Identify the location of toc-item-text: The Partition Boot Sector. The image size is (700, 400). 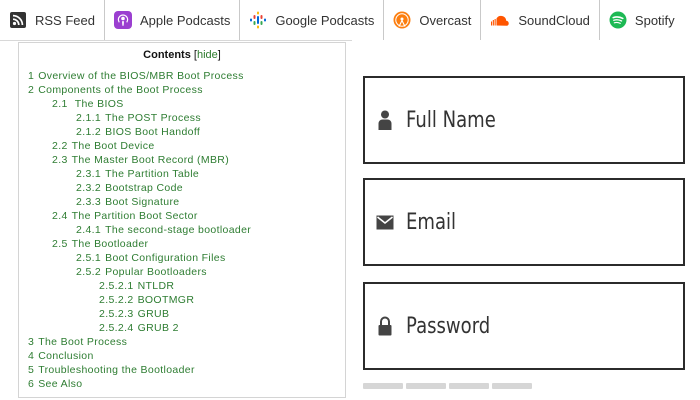
(134, 216).